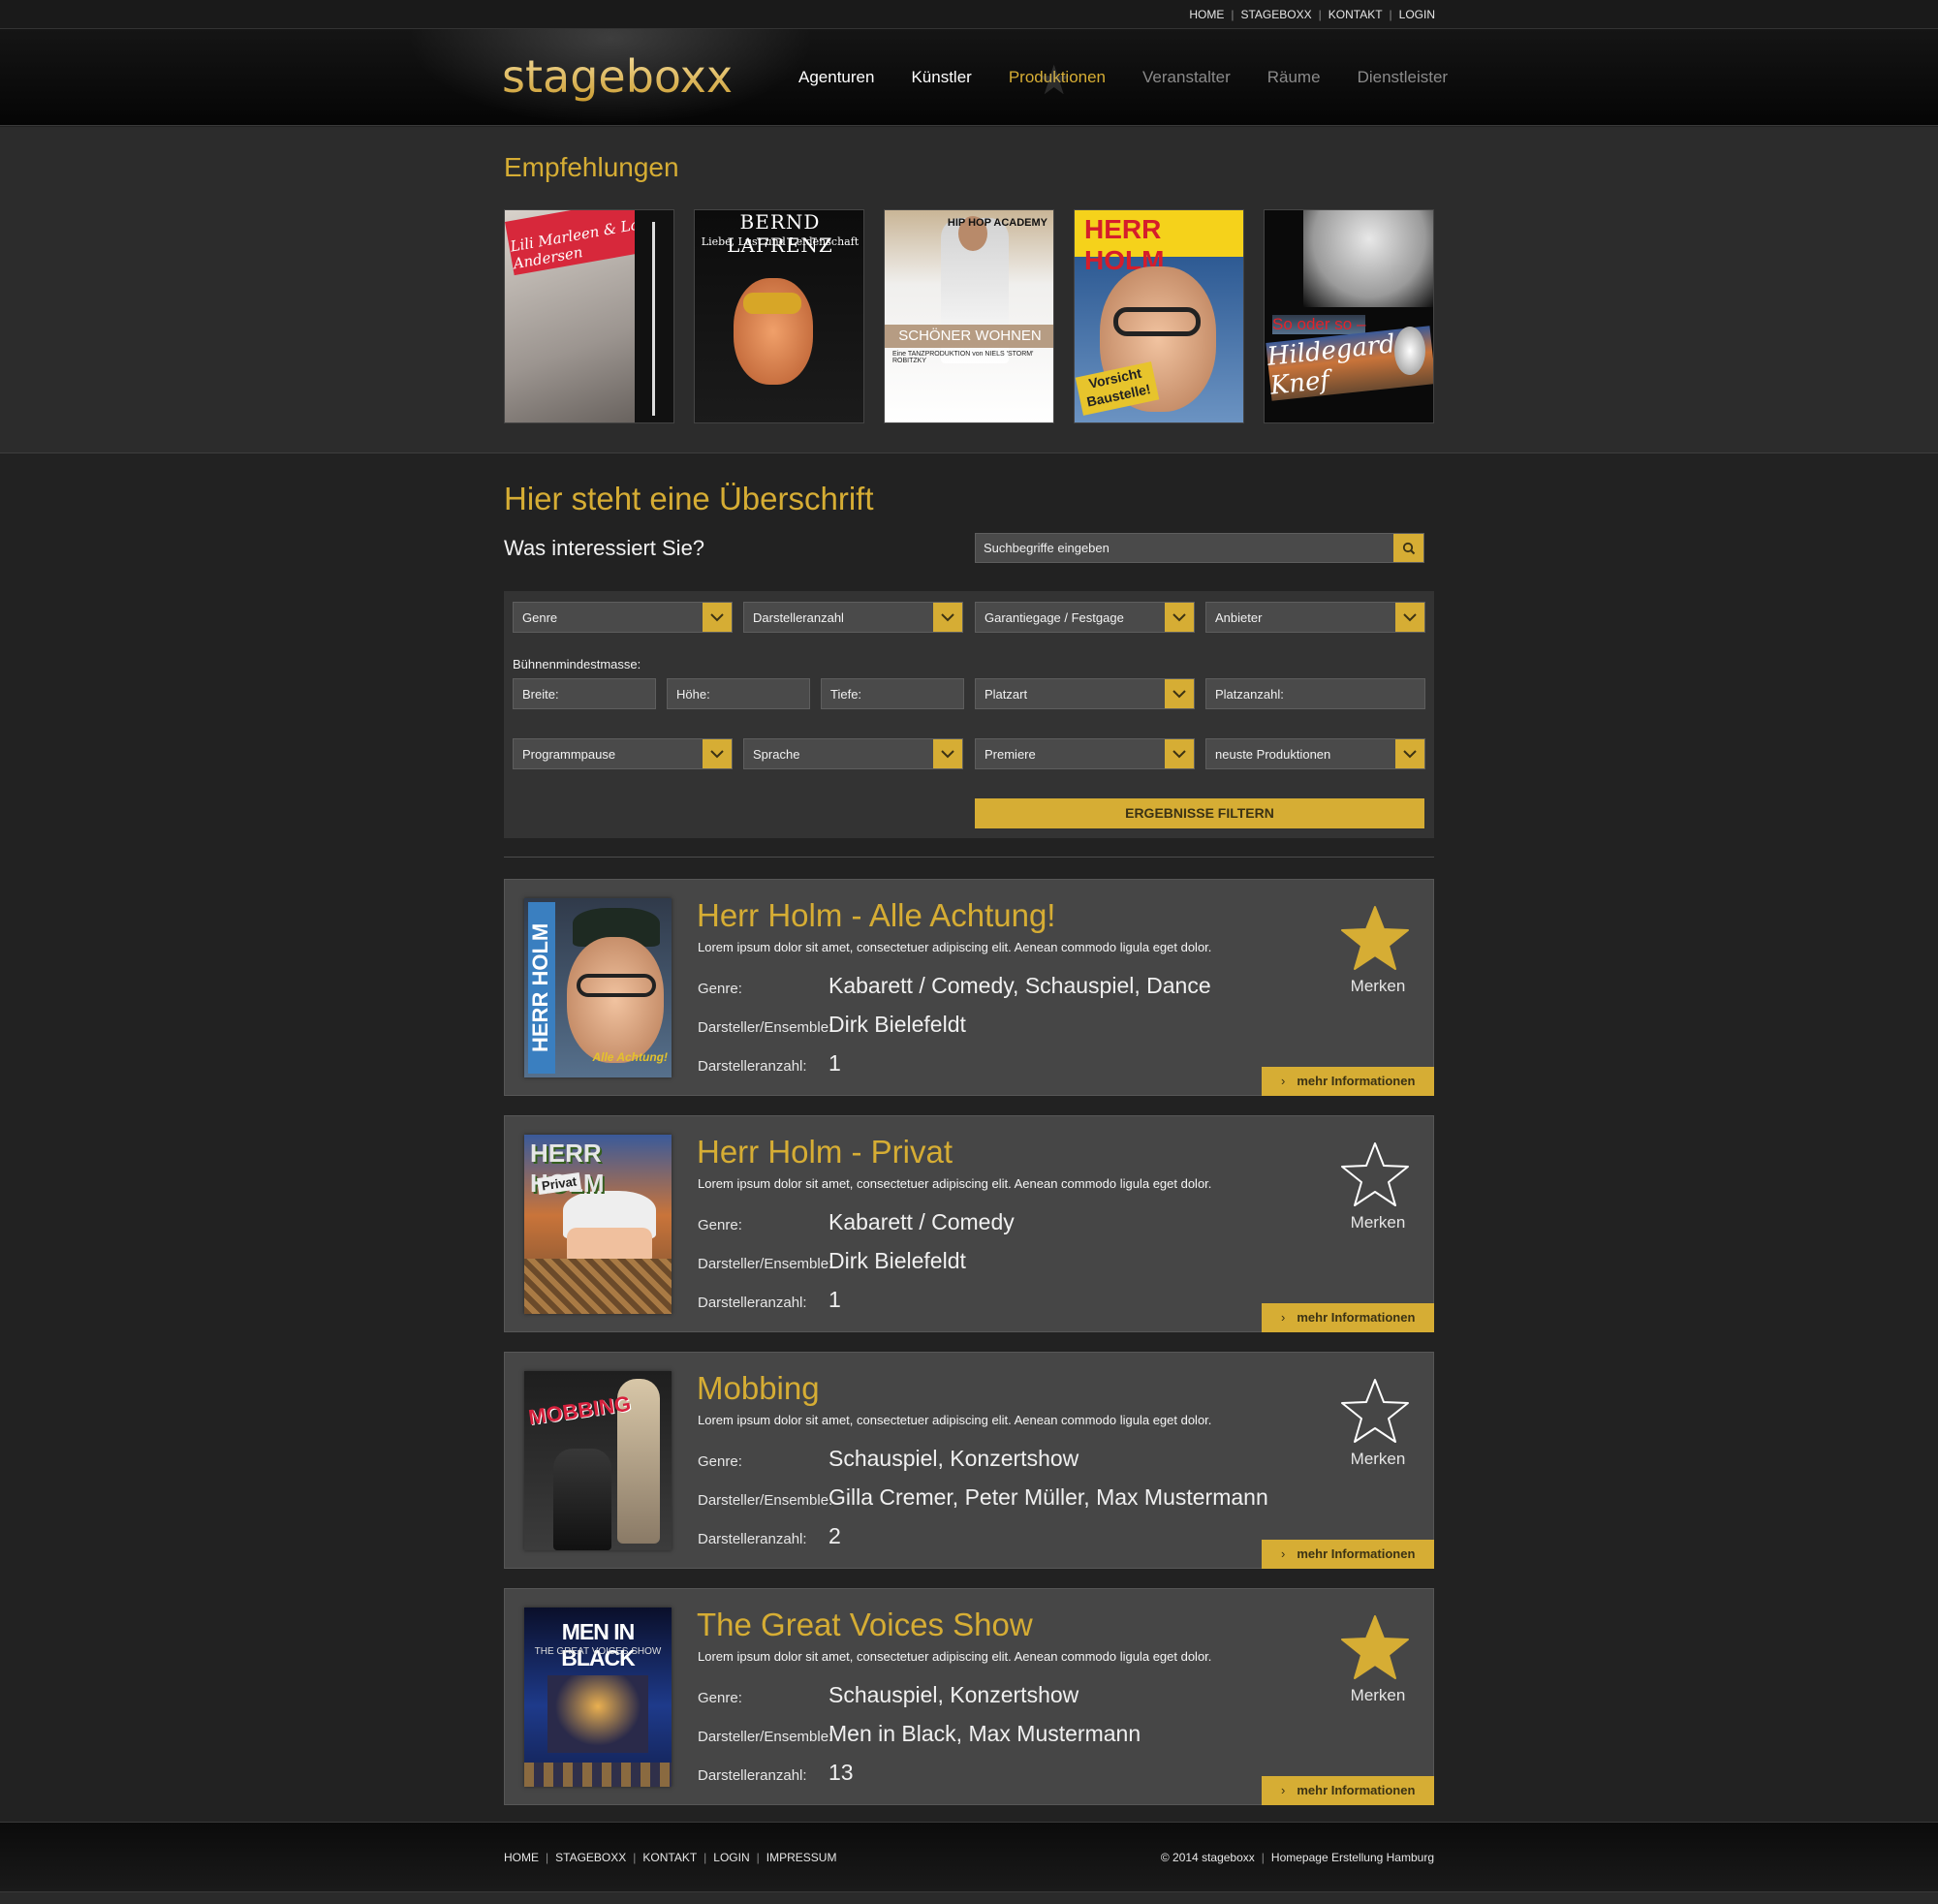  I want to click on footer-link-kontakt: KONTAKT, so click(669, 1858).